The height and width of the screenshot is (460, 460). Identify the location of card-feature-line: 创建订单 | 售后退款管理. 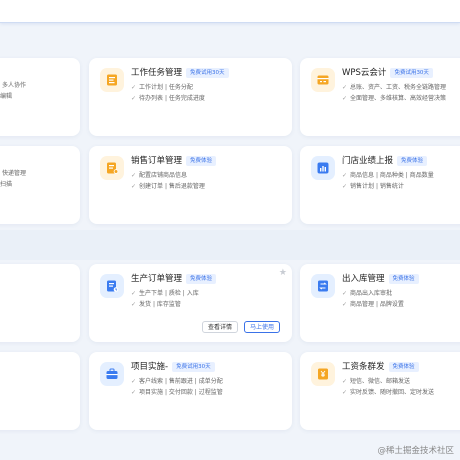
(172, 186).